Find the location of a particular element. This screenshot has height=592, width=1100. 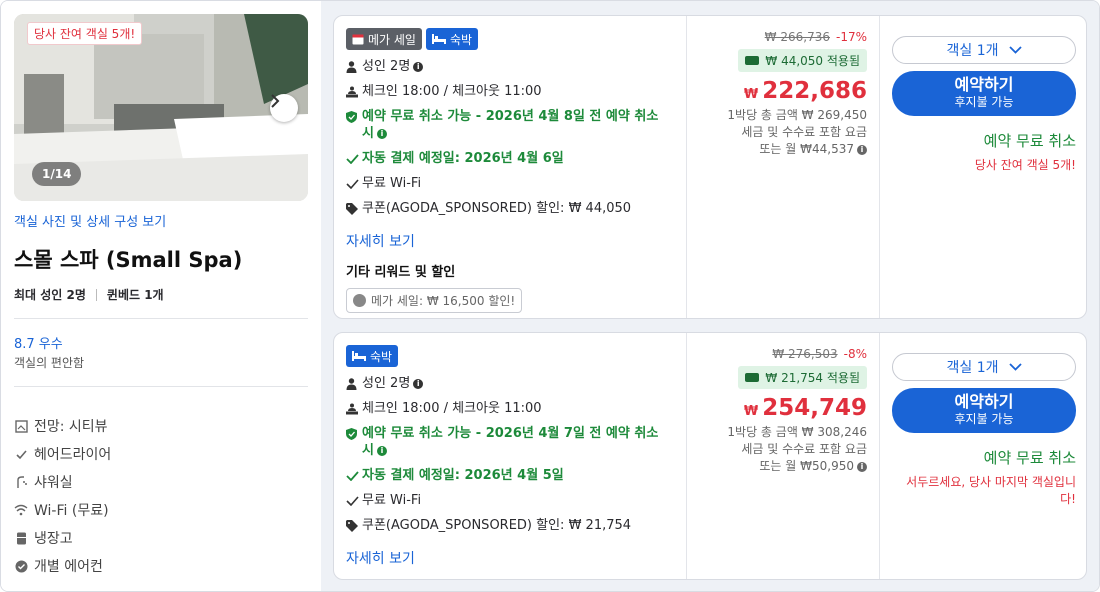

coupon-row: 쿠폰(AGODA_SPONSORED) 할인: ₩ 44,050 is located at coordinates (510, 208).